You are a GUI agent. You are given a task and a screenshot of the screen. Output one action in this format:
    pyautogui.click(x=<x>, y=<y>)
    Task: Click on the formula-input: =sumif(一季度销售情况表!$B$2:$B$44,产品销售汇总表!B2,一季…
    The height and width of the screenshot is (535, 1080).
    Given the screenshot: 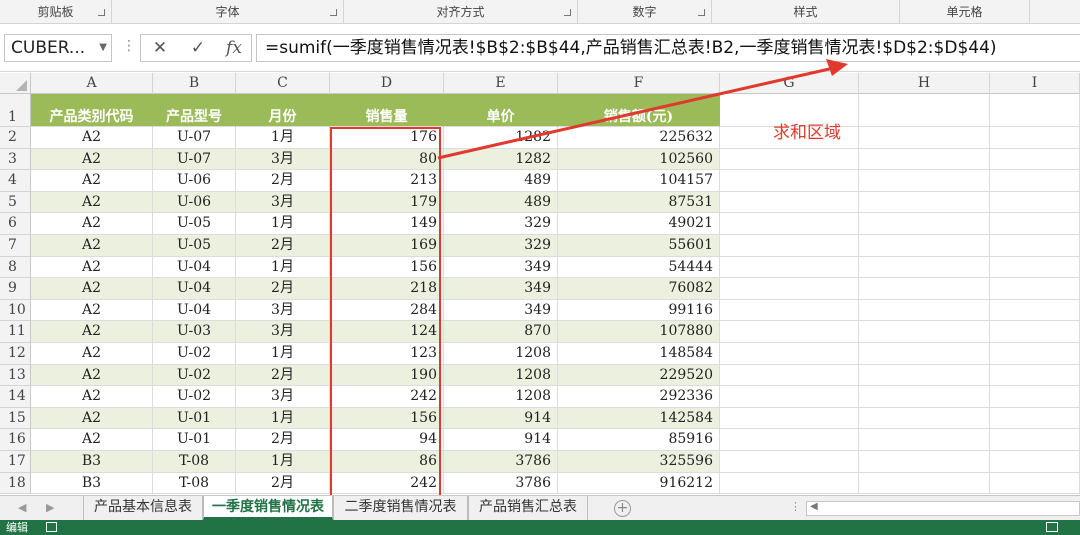 What is the action you would take?
    pyautogui.click(x=668, y=48)
    